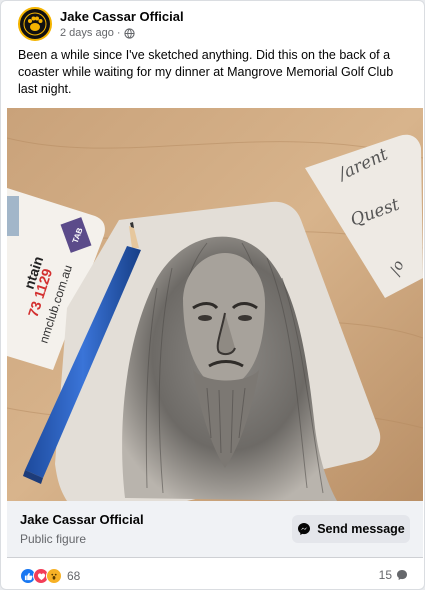  Describe the element at coordinates (304, 529) in the screenshot. I see `messenger-icon` at that location.